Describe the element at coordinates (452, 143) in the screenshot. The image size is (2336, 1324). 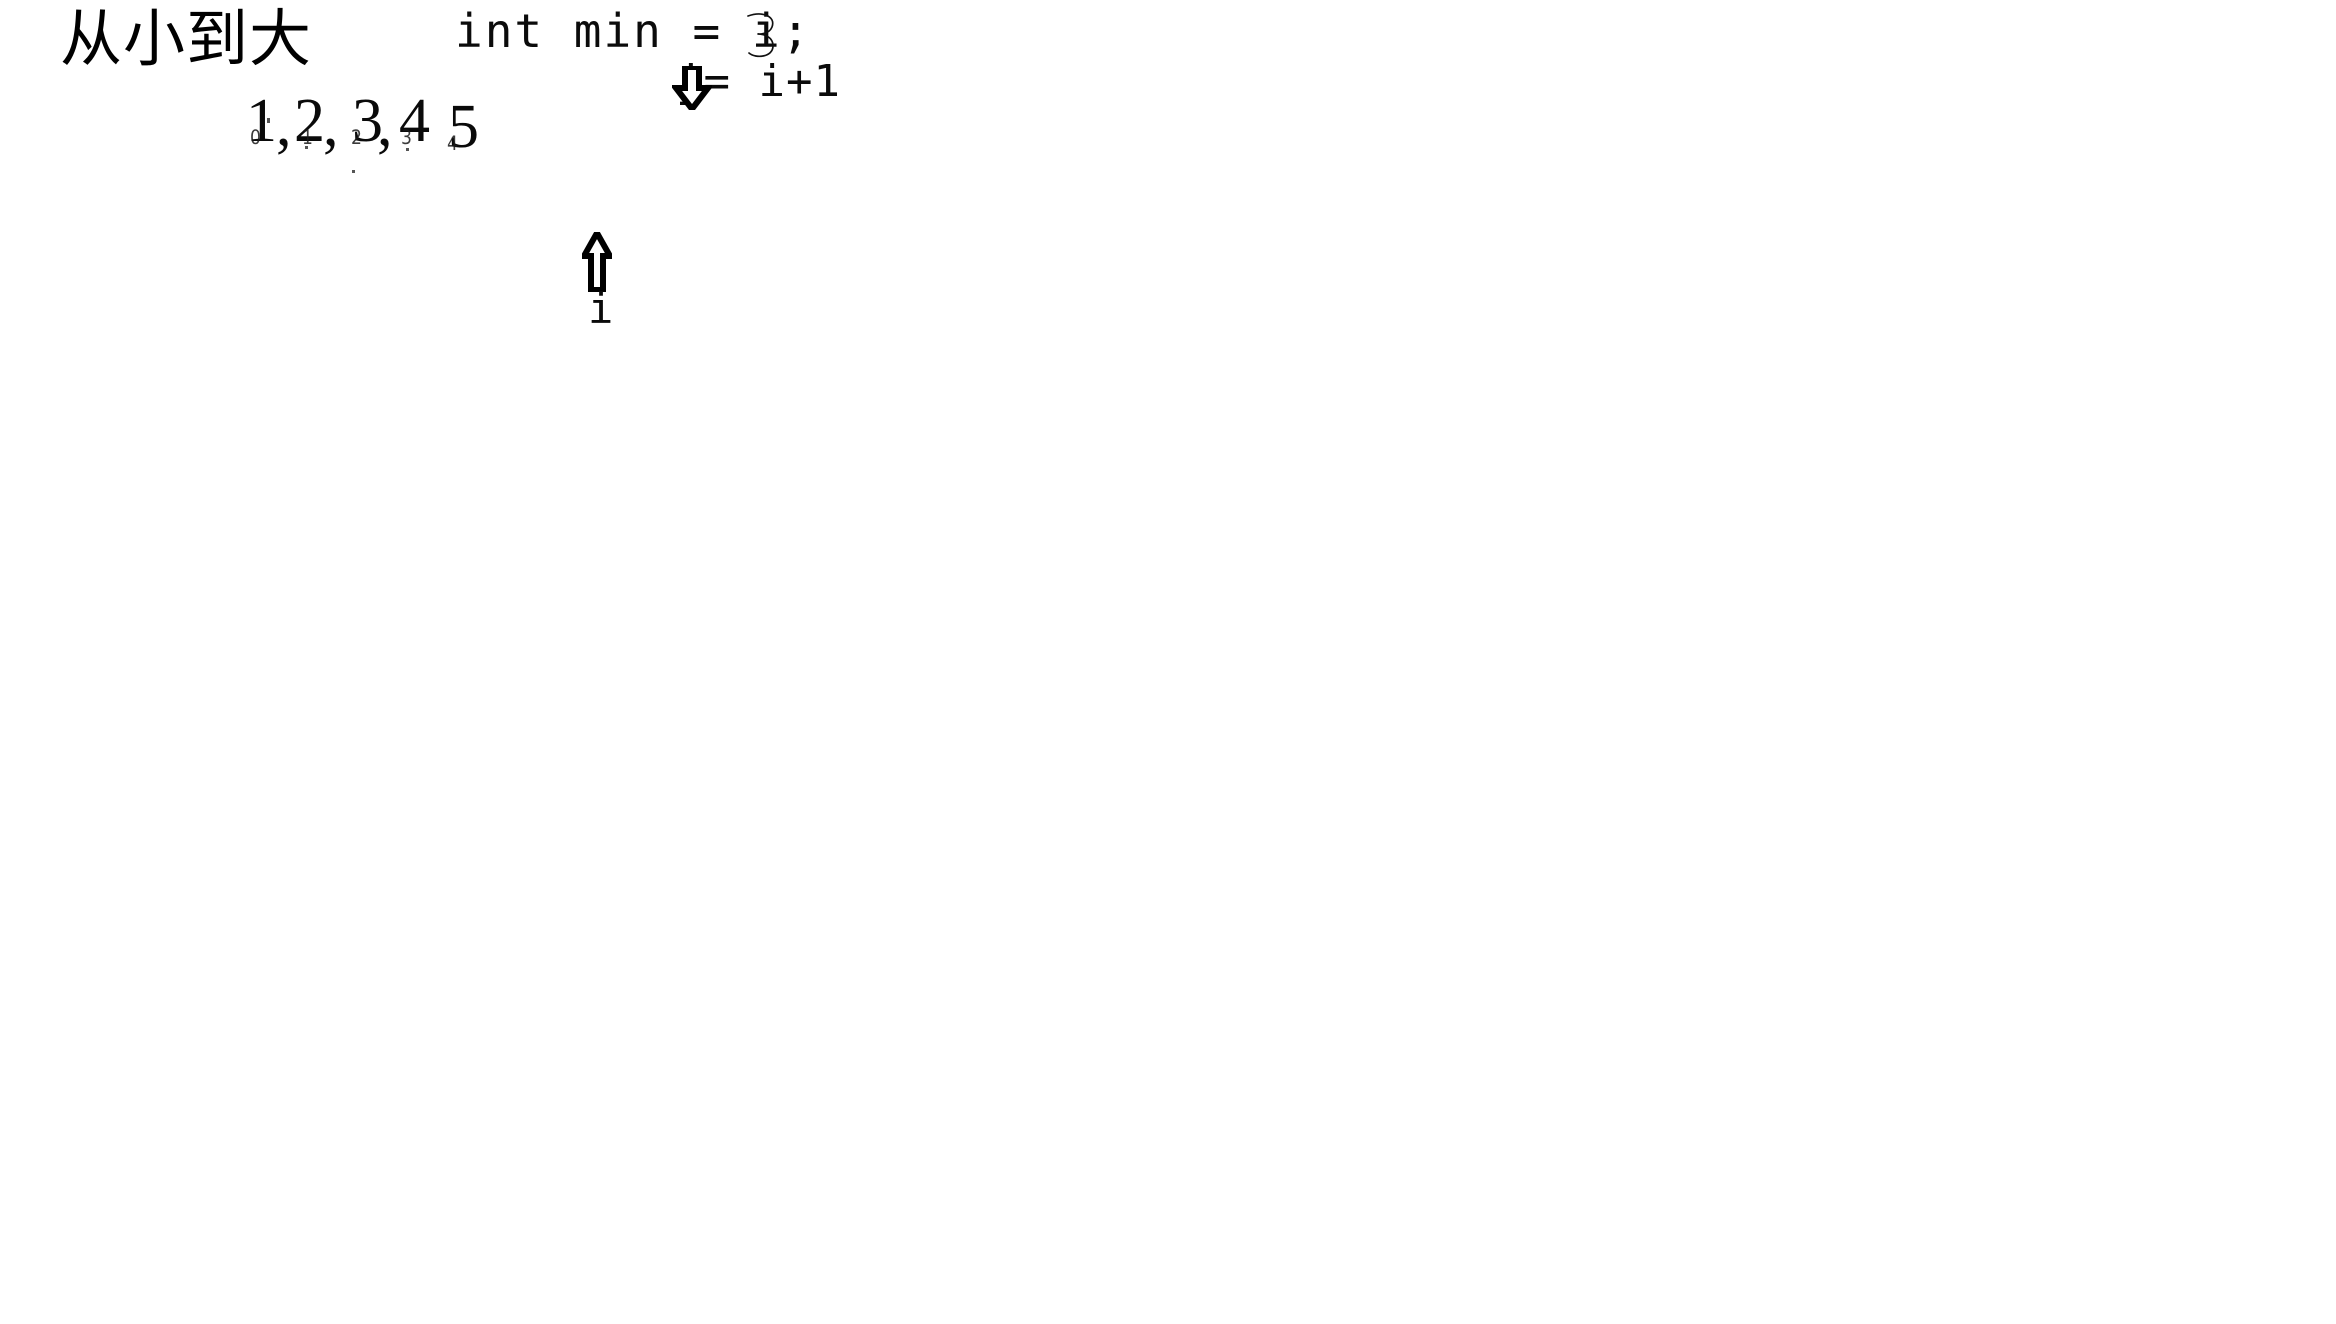
I see `array-index-mark: 4` at that location.